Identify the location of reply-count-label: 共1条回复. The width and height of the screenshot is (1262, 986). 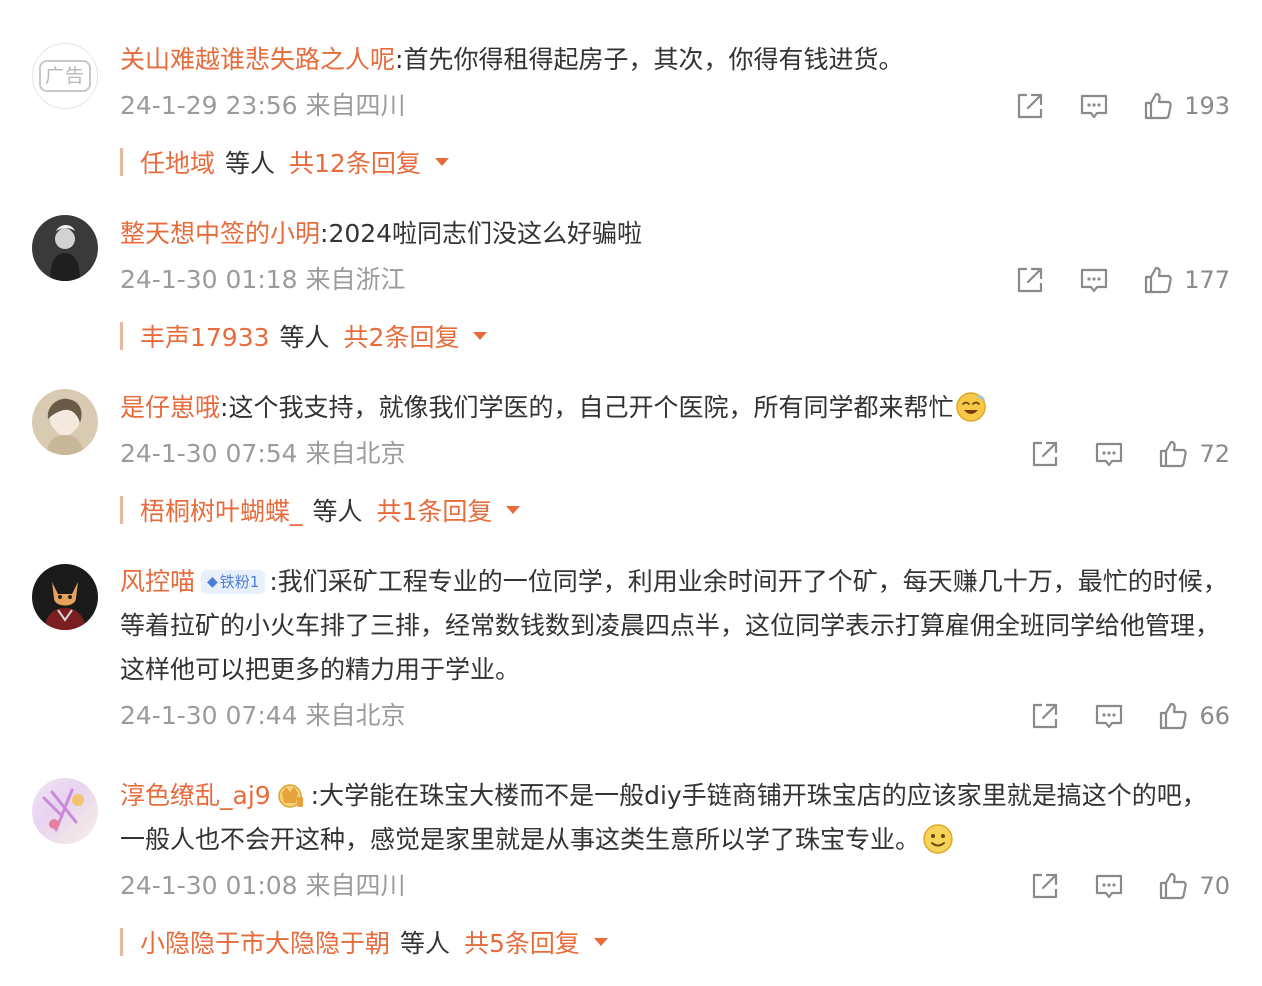
(434, 511).